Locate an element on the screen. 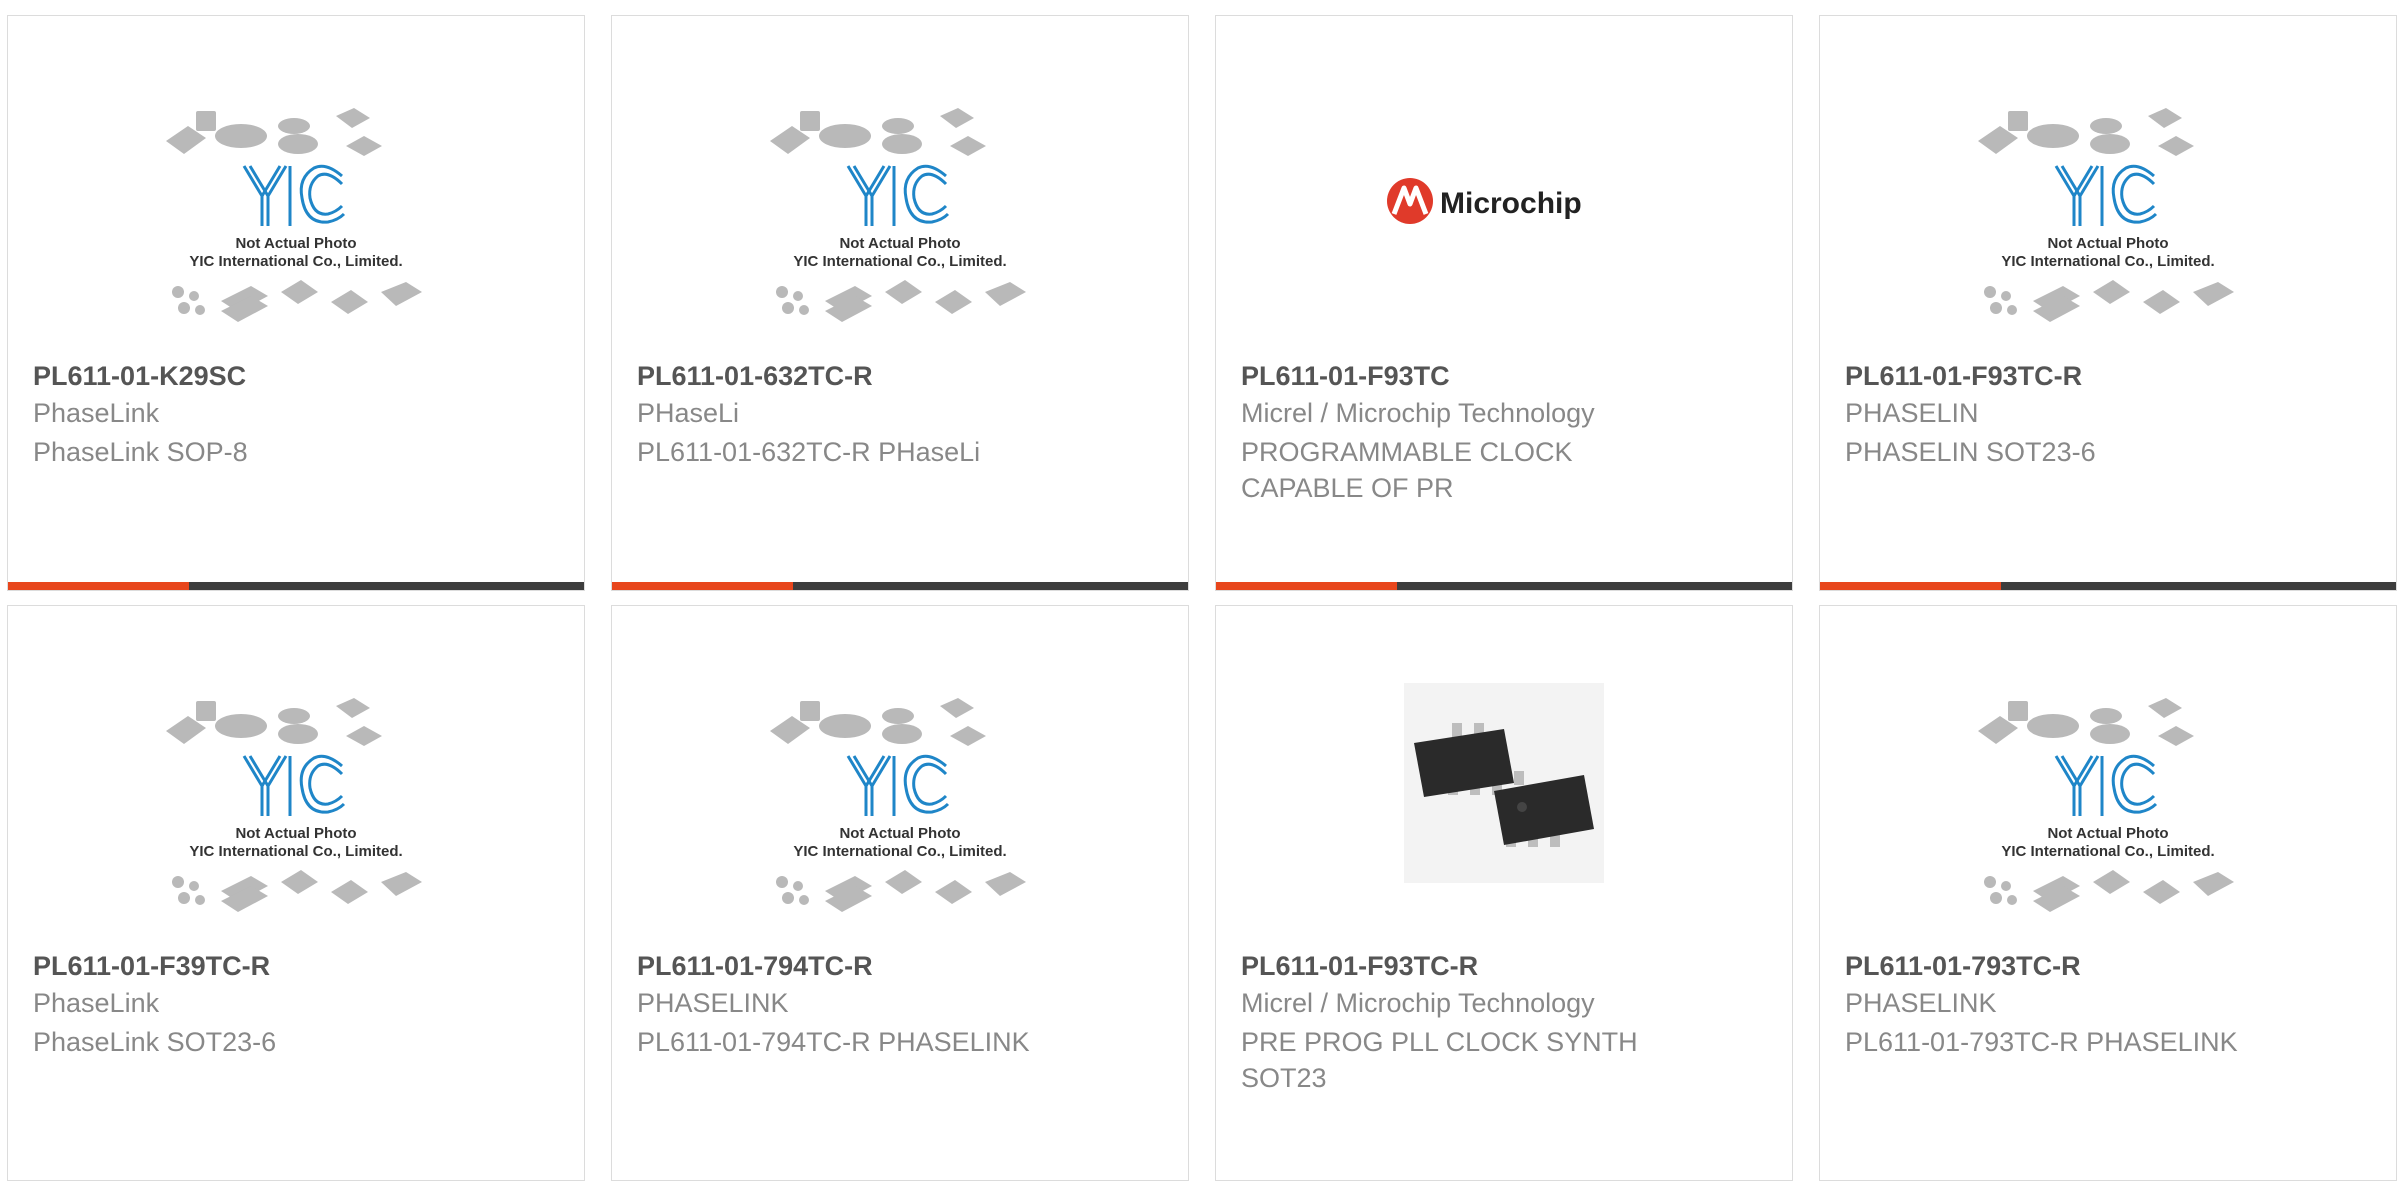  part-number: PL611-01-K29SC is located at coordinates (139, 376).